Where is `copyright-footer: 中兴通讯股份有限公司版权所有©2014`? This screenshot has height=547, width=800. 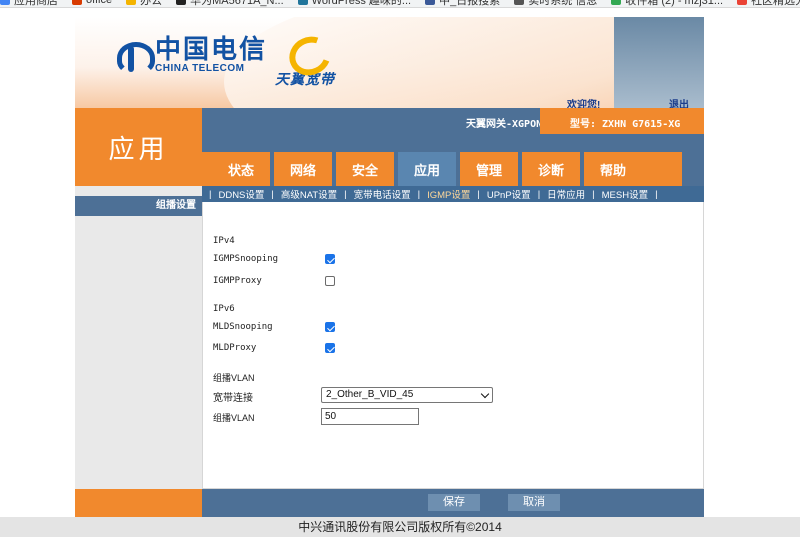
copyright-footer: 中兴通讯股份有限公司版权所有©2014 is located at coordinates (400, 527).